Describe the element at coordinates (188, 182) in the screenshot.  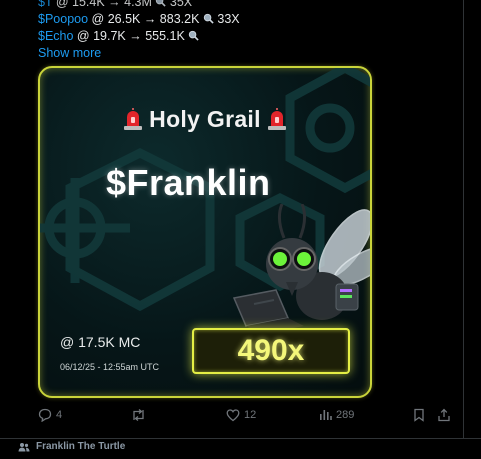
I see `card-ticker: $Franklin` at that location.